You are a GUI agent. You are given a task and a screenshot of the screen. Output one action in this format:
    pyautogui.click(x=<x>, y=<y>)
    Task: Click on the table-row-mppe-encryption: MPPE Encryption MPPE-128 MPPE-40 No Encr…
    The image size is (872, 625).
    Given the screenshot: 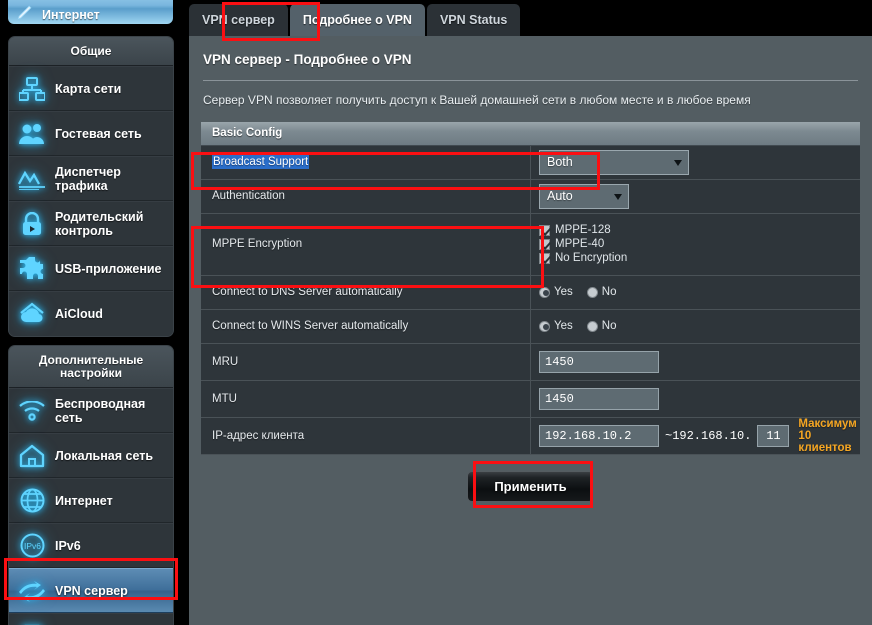 What is the action you would take?
    pyautogui.click(x=530, y=244)
    